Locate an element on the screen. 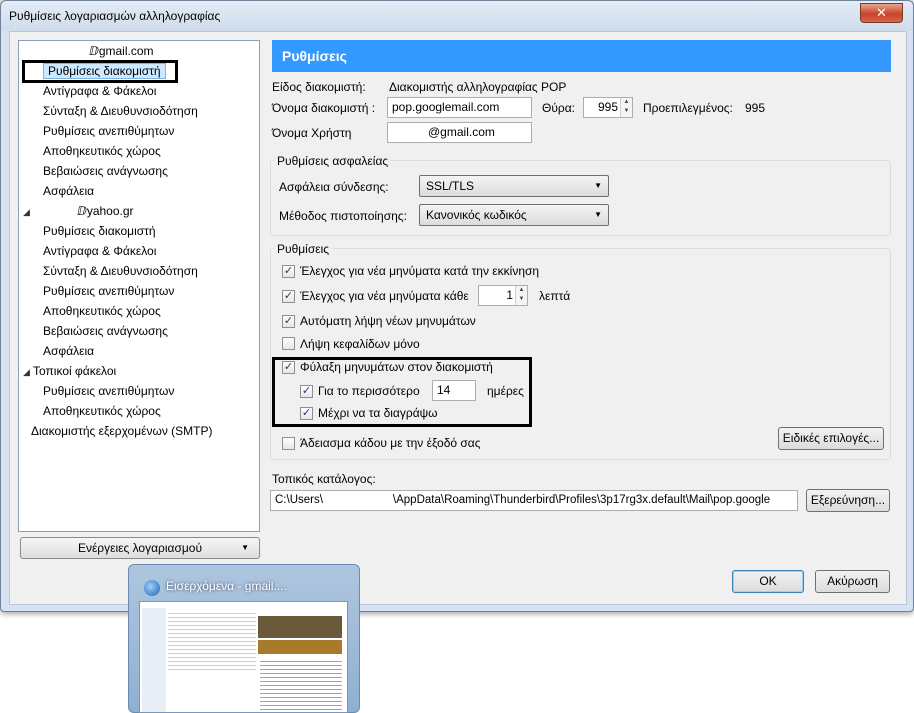  headers-only-checkbox is located at coordinates (288, 343).